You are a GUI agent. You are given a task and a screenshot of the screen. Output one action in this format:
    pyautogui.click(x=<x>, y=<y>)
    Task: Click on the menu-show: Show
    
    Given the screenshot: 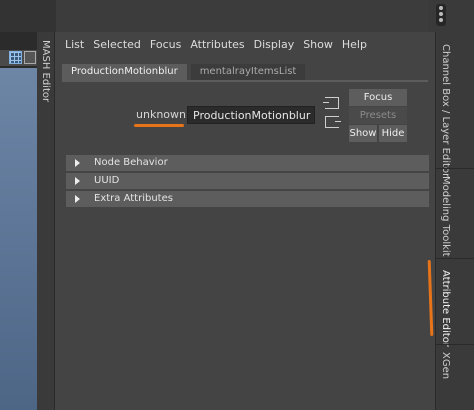 What is the action you would take?
    pyautogui.click(x=318, y=45)
    